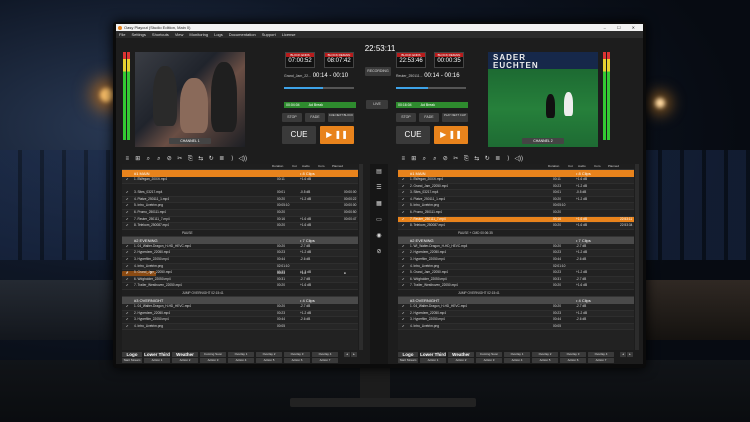 This screenshot has height=422, width=750. I want to click on menu-item-monitoring: Monitoring, so click(198, 34).